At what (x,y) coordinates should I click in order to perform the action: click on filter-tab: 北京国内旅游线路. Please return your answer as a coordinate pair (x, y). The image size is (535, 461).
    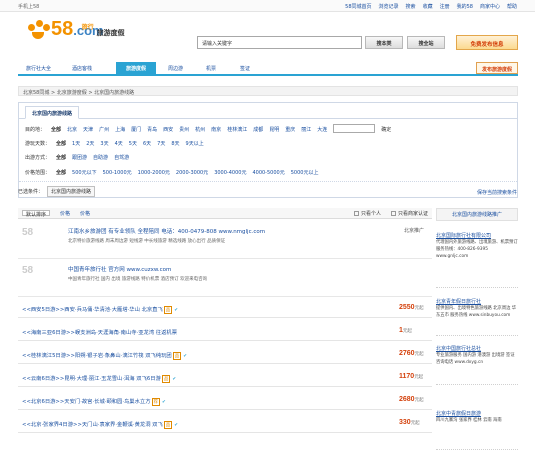
    Looking at the image, I should click on (52, 112).